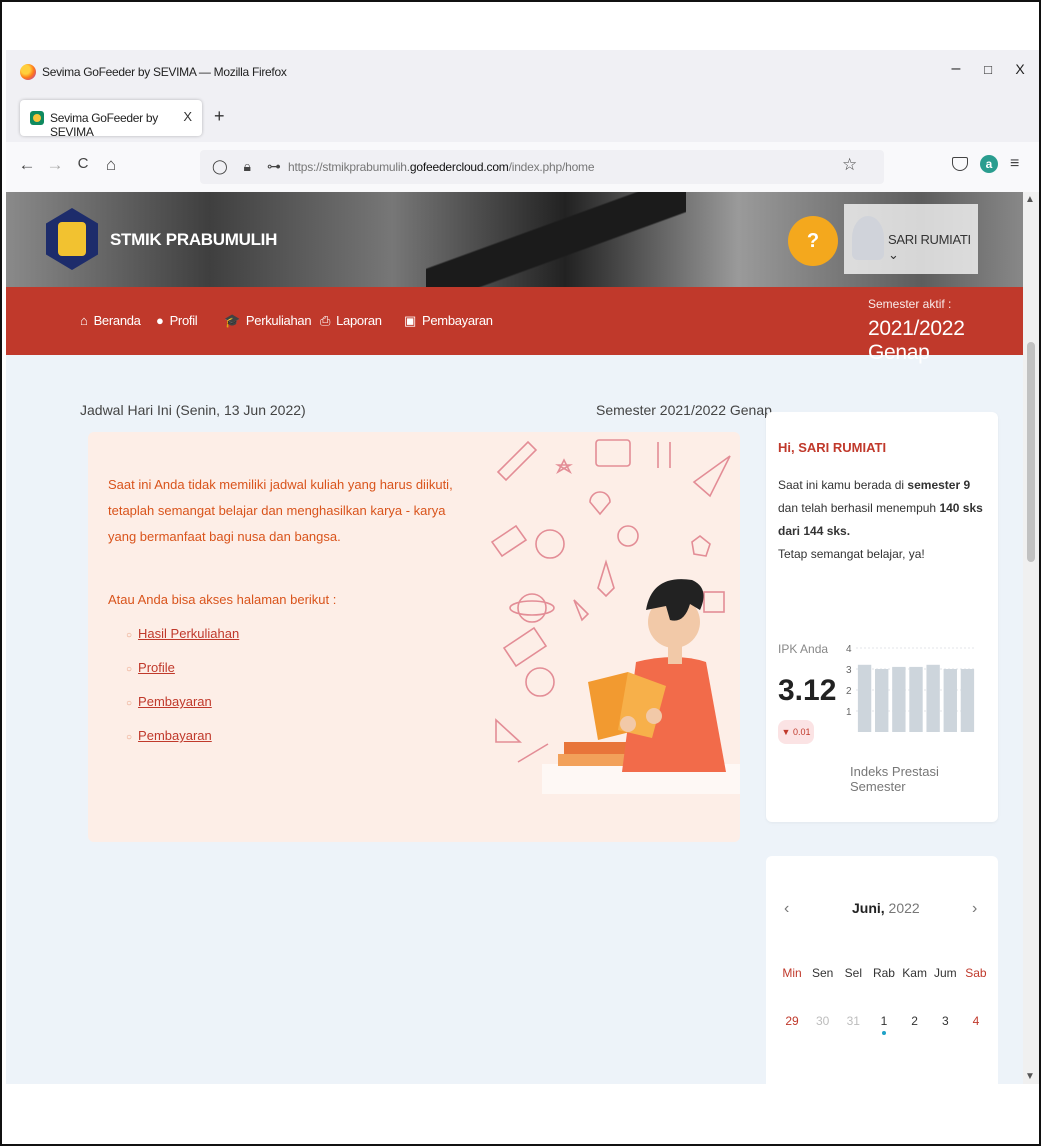 The width and height of the screenshot is (1041, 1146). I want to click on tab-title: Sevima GoFeeder by SEVIMA, so click(104, 125).